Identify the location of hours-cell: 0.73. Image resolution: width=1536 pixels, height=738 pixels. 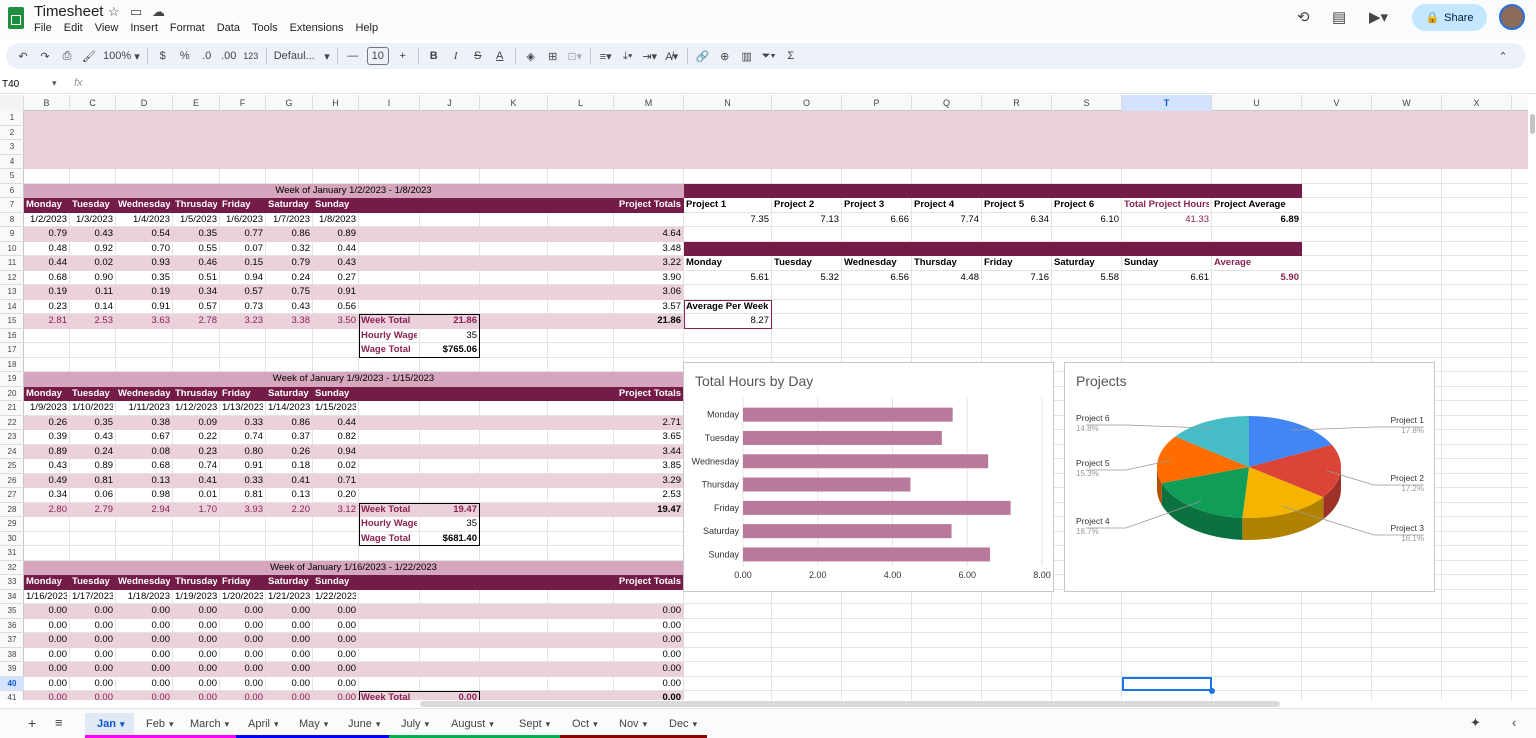
(243, 307).